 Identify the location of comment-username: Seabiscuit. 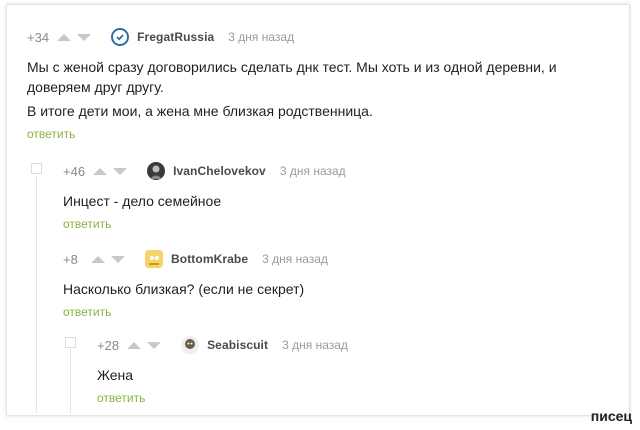
(237, 345).